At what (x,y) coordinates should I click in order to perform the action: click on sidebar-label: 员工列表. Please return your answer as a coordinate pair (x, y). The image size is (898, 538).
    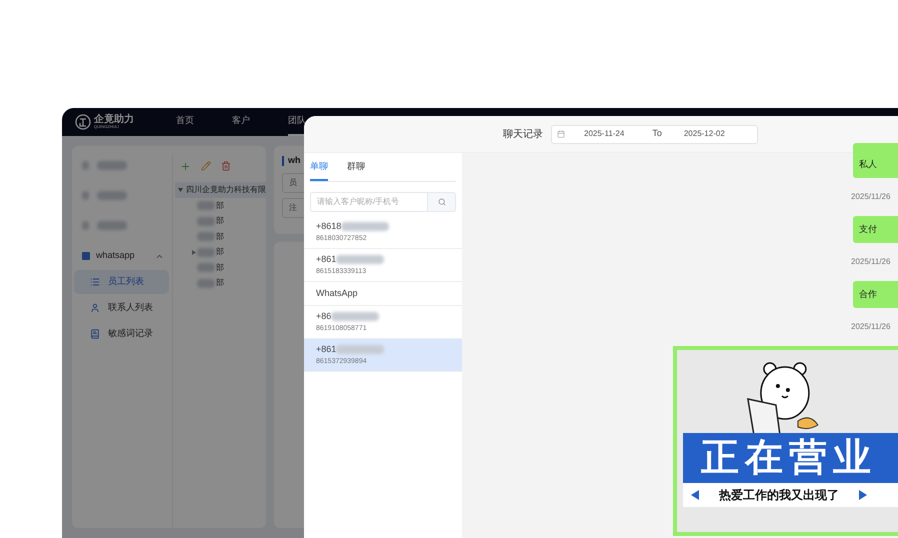
    Looking at the image, I should click on (126, 281).